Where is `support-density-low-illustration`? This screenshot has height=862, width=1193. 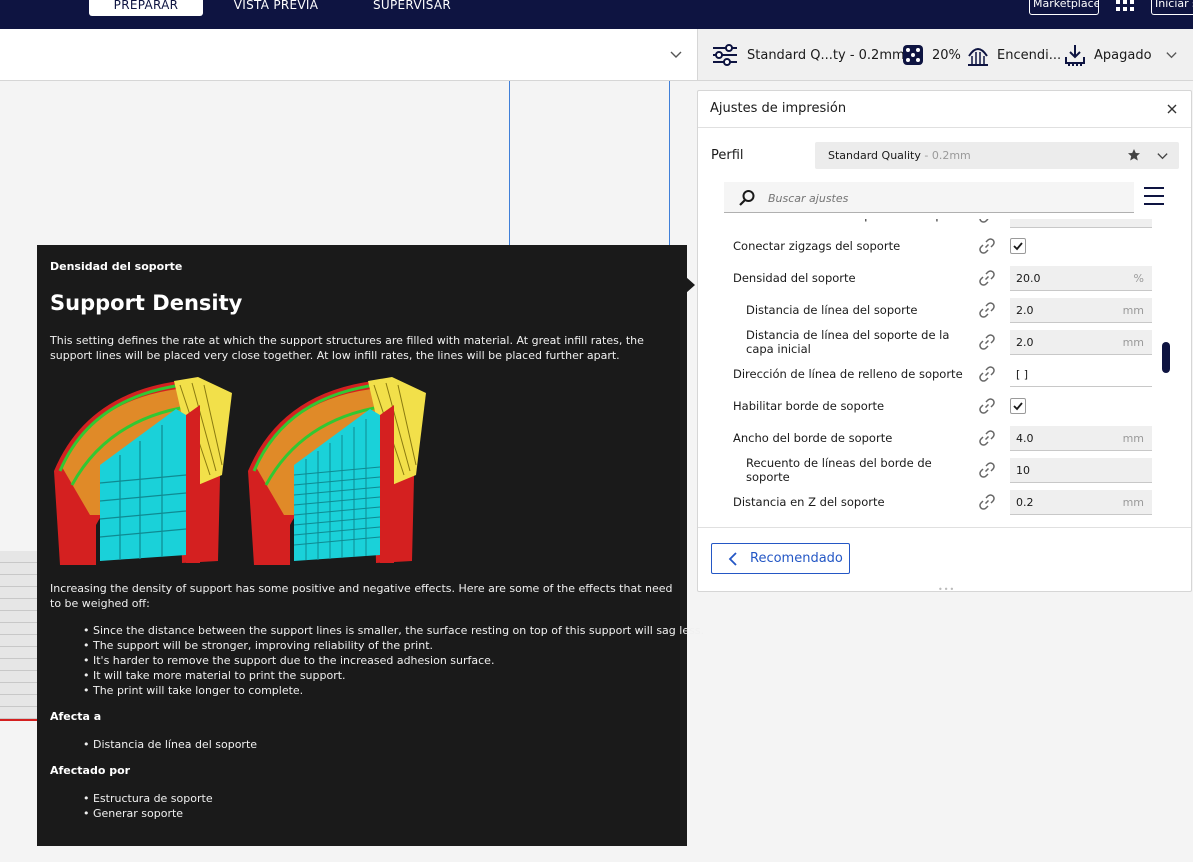 support-density-low-illustration is located at coordinates (143, 471).